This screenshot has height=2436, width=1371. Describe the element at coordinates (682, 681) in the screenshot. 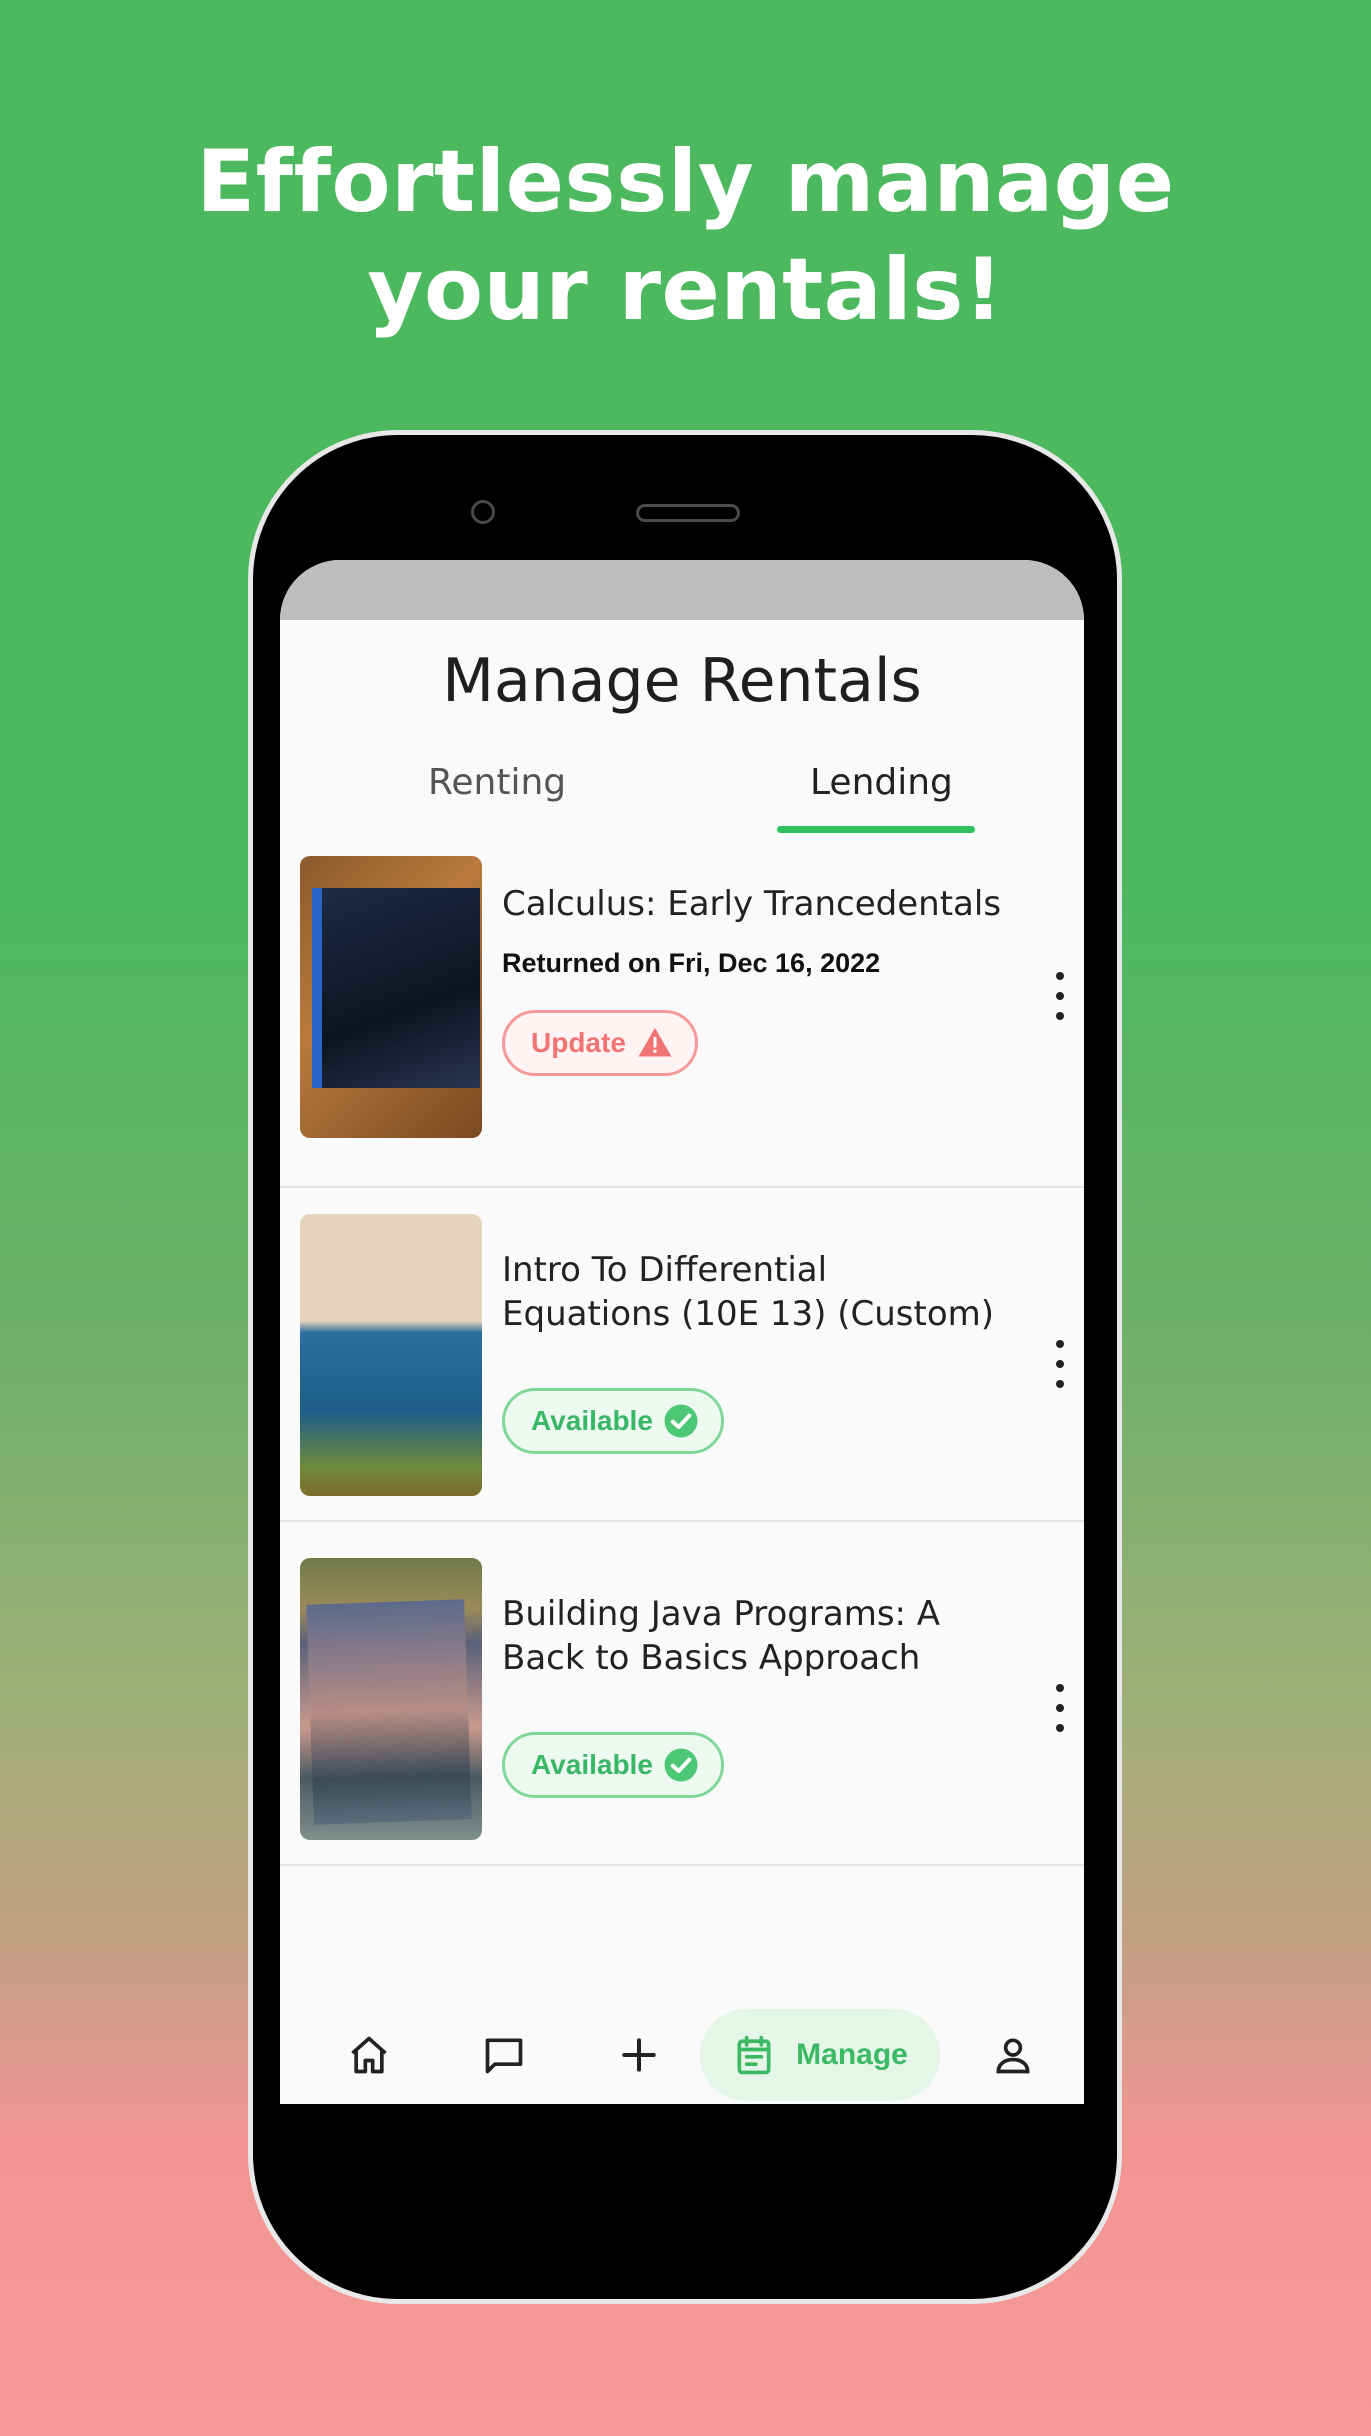

I see `page-title: Manage Rentals` at that location.